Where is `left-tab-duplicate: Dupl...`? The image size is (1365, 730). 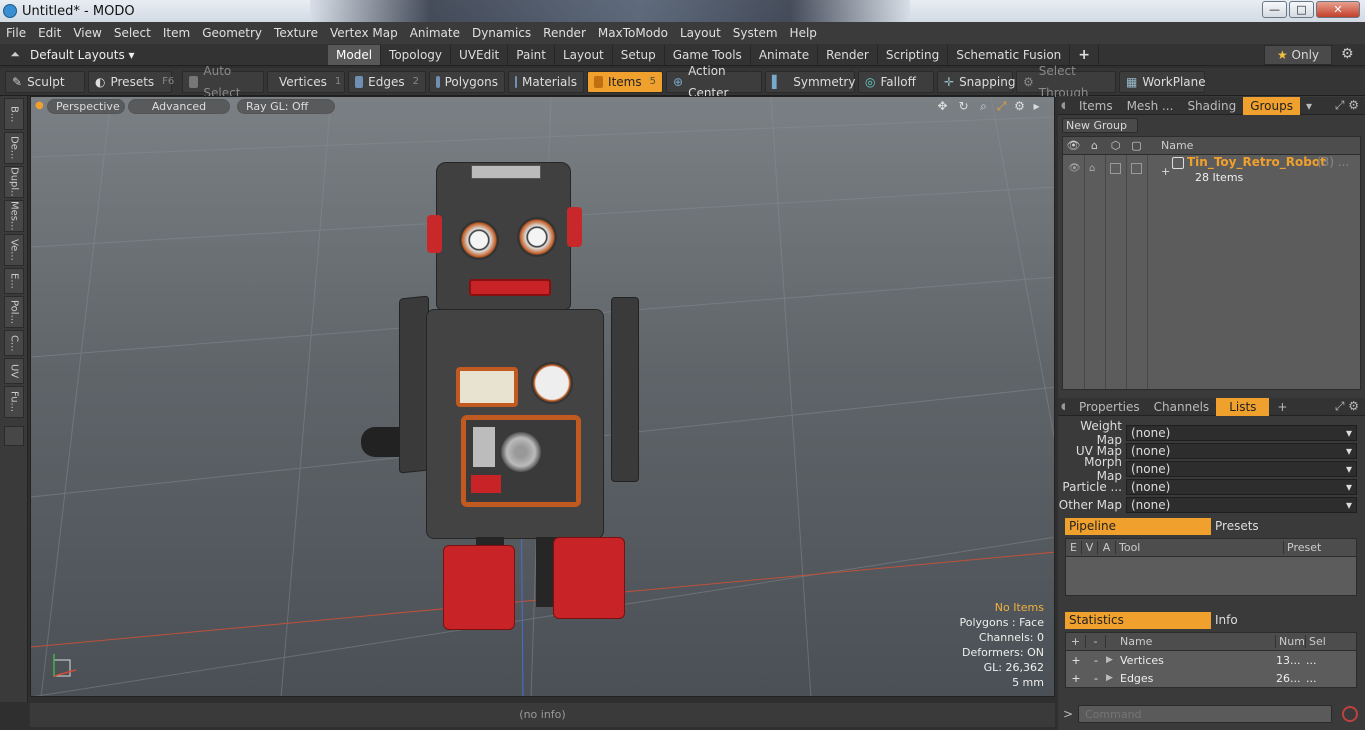 left-tab-duplicate: Dupl... is located at coordinates (13, 182).